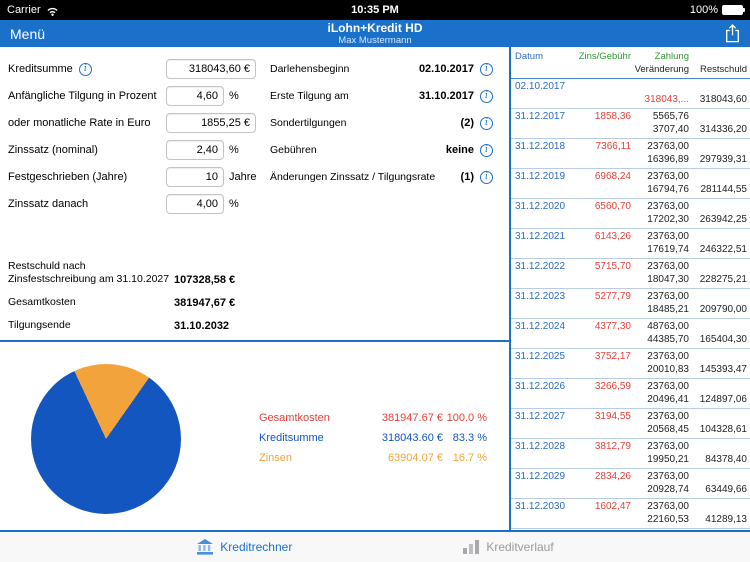 This screenshot has height=562, width=750. What do you see at coordinates (612, 116) in the screenshot?
I see `cell-zins: 1858,36` at bounding box center [612, 116].